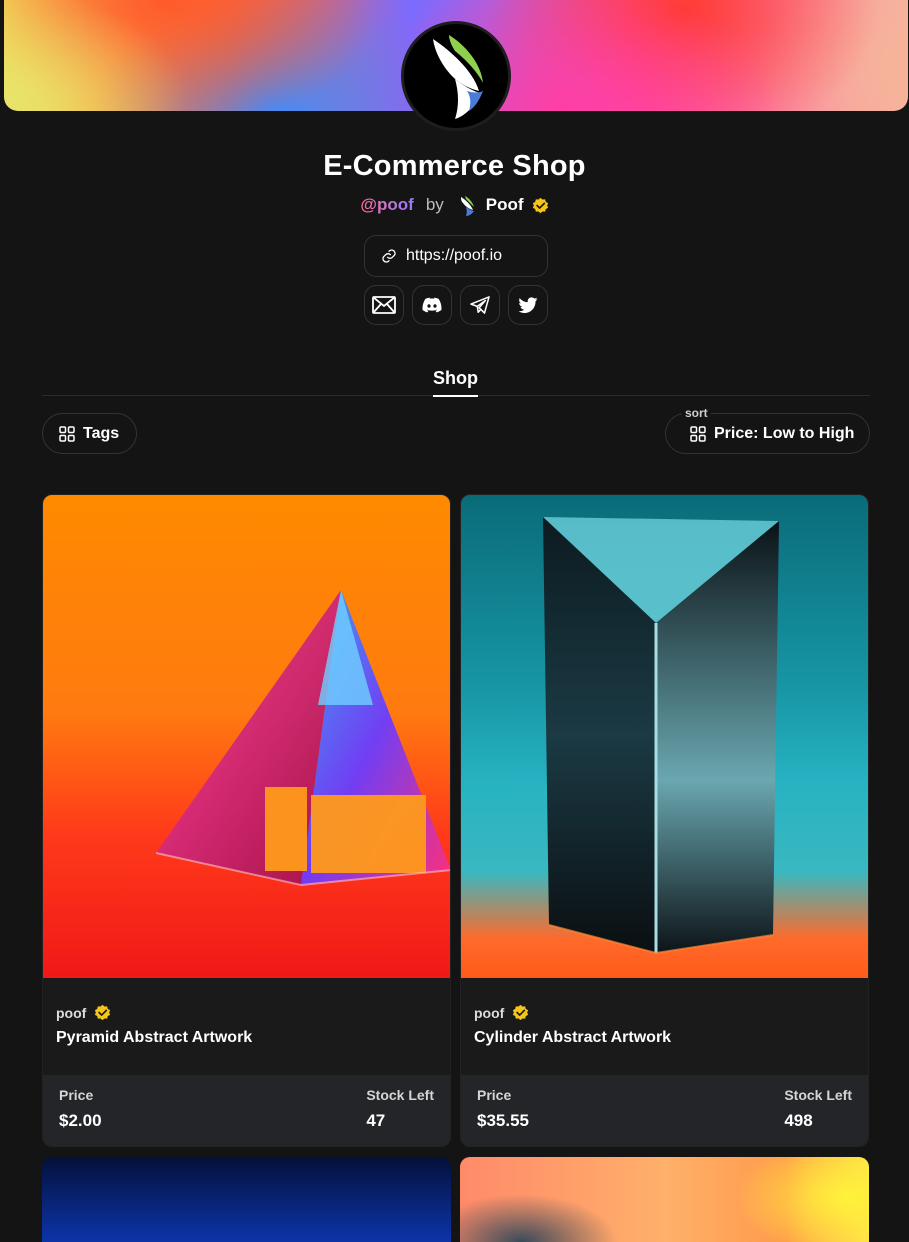  Describe the element at coordinates (454, 205) in the screenshot. I see `shop-byline: @poof by Poof` at that location.